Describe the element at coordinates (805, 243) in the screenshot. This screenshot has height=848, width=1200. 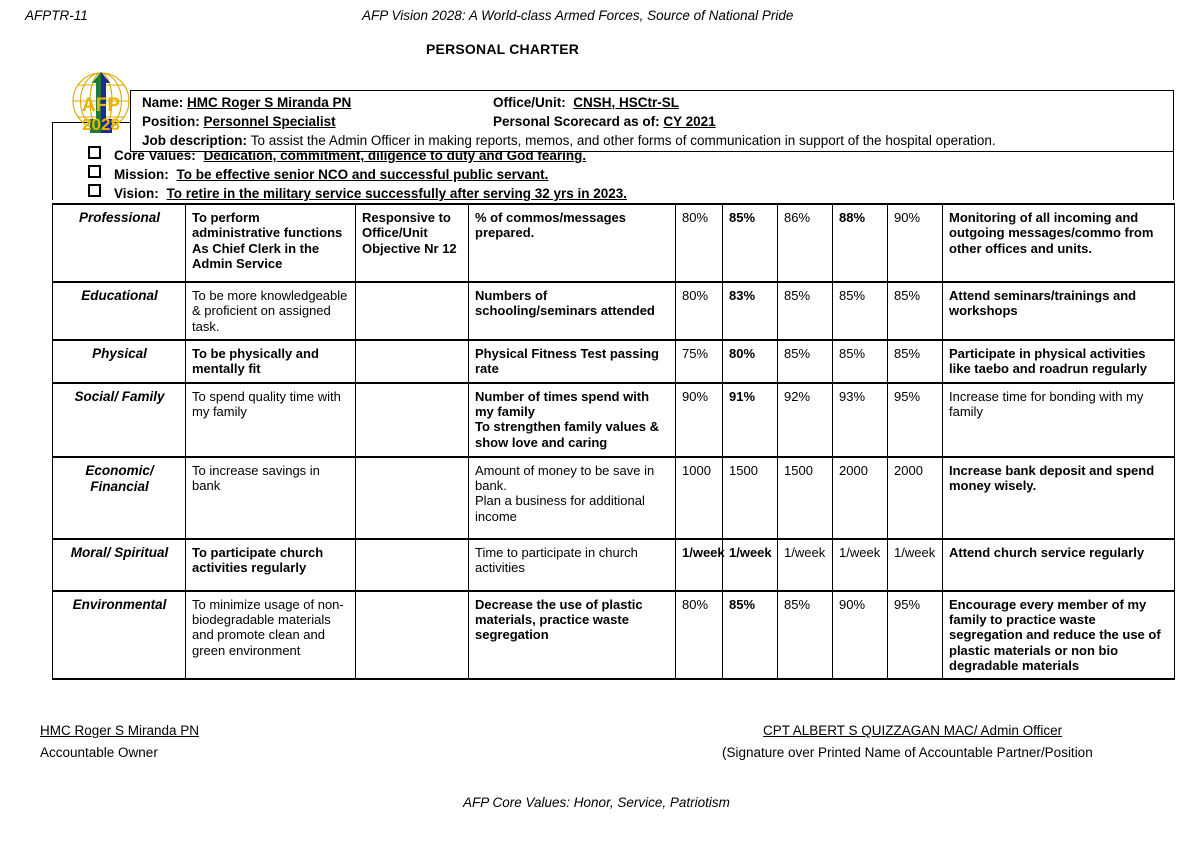
I see `target-cell-3: 86%` at that location.